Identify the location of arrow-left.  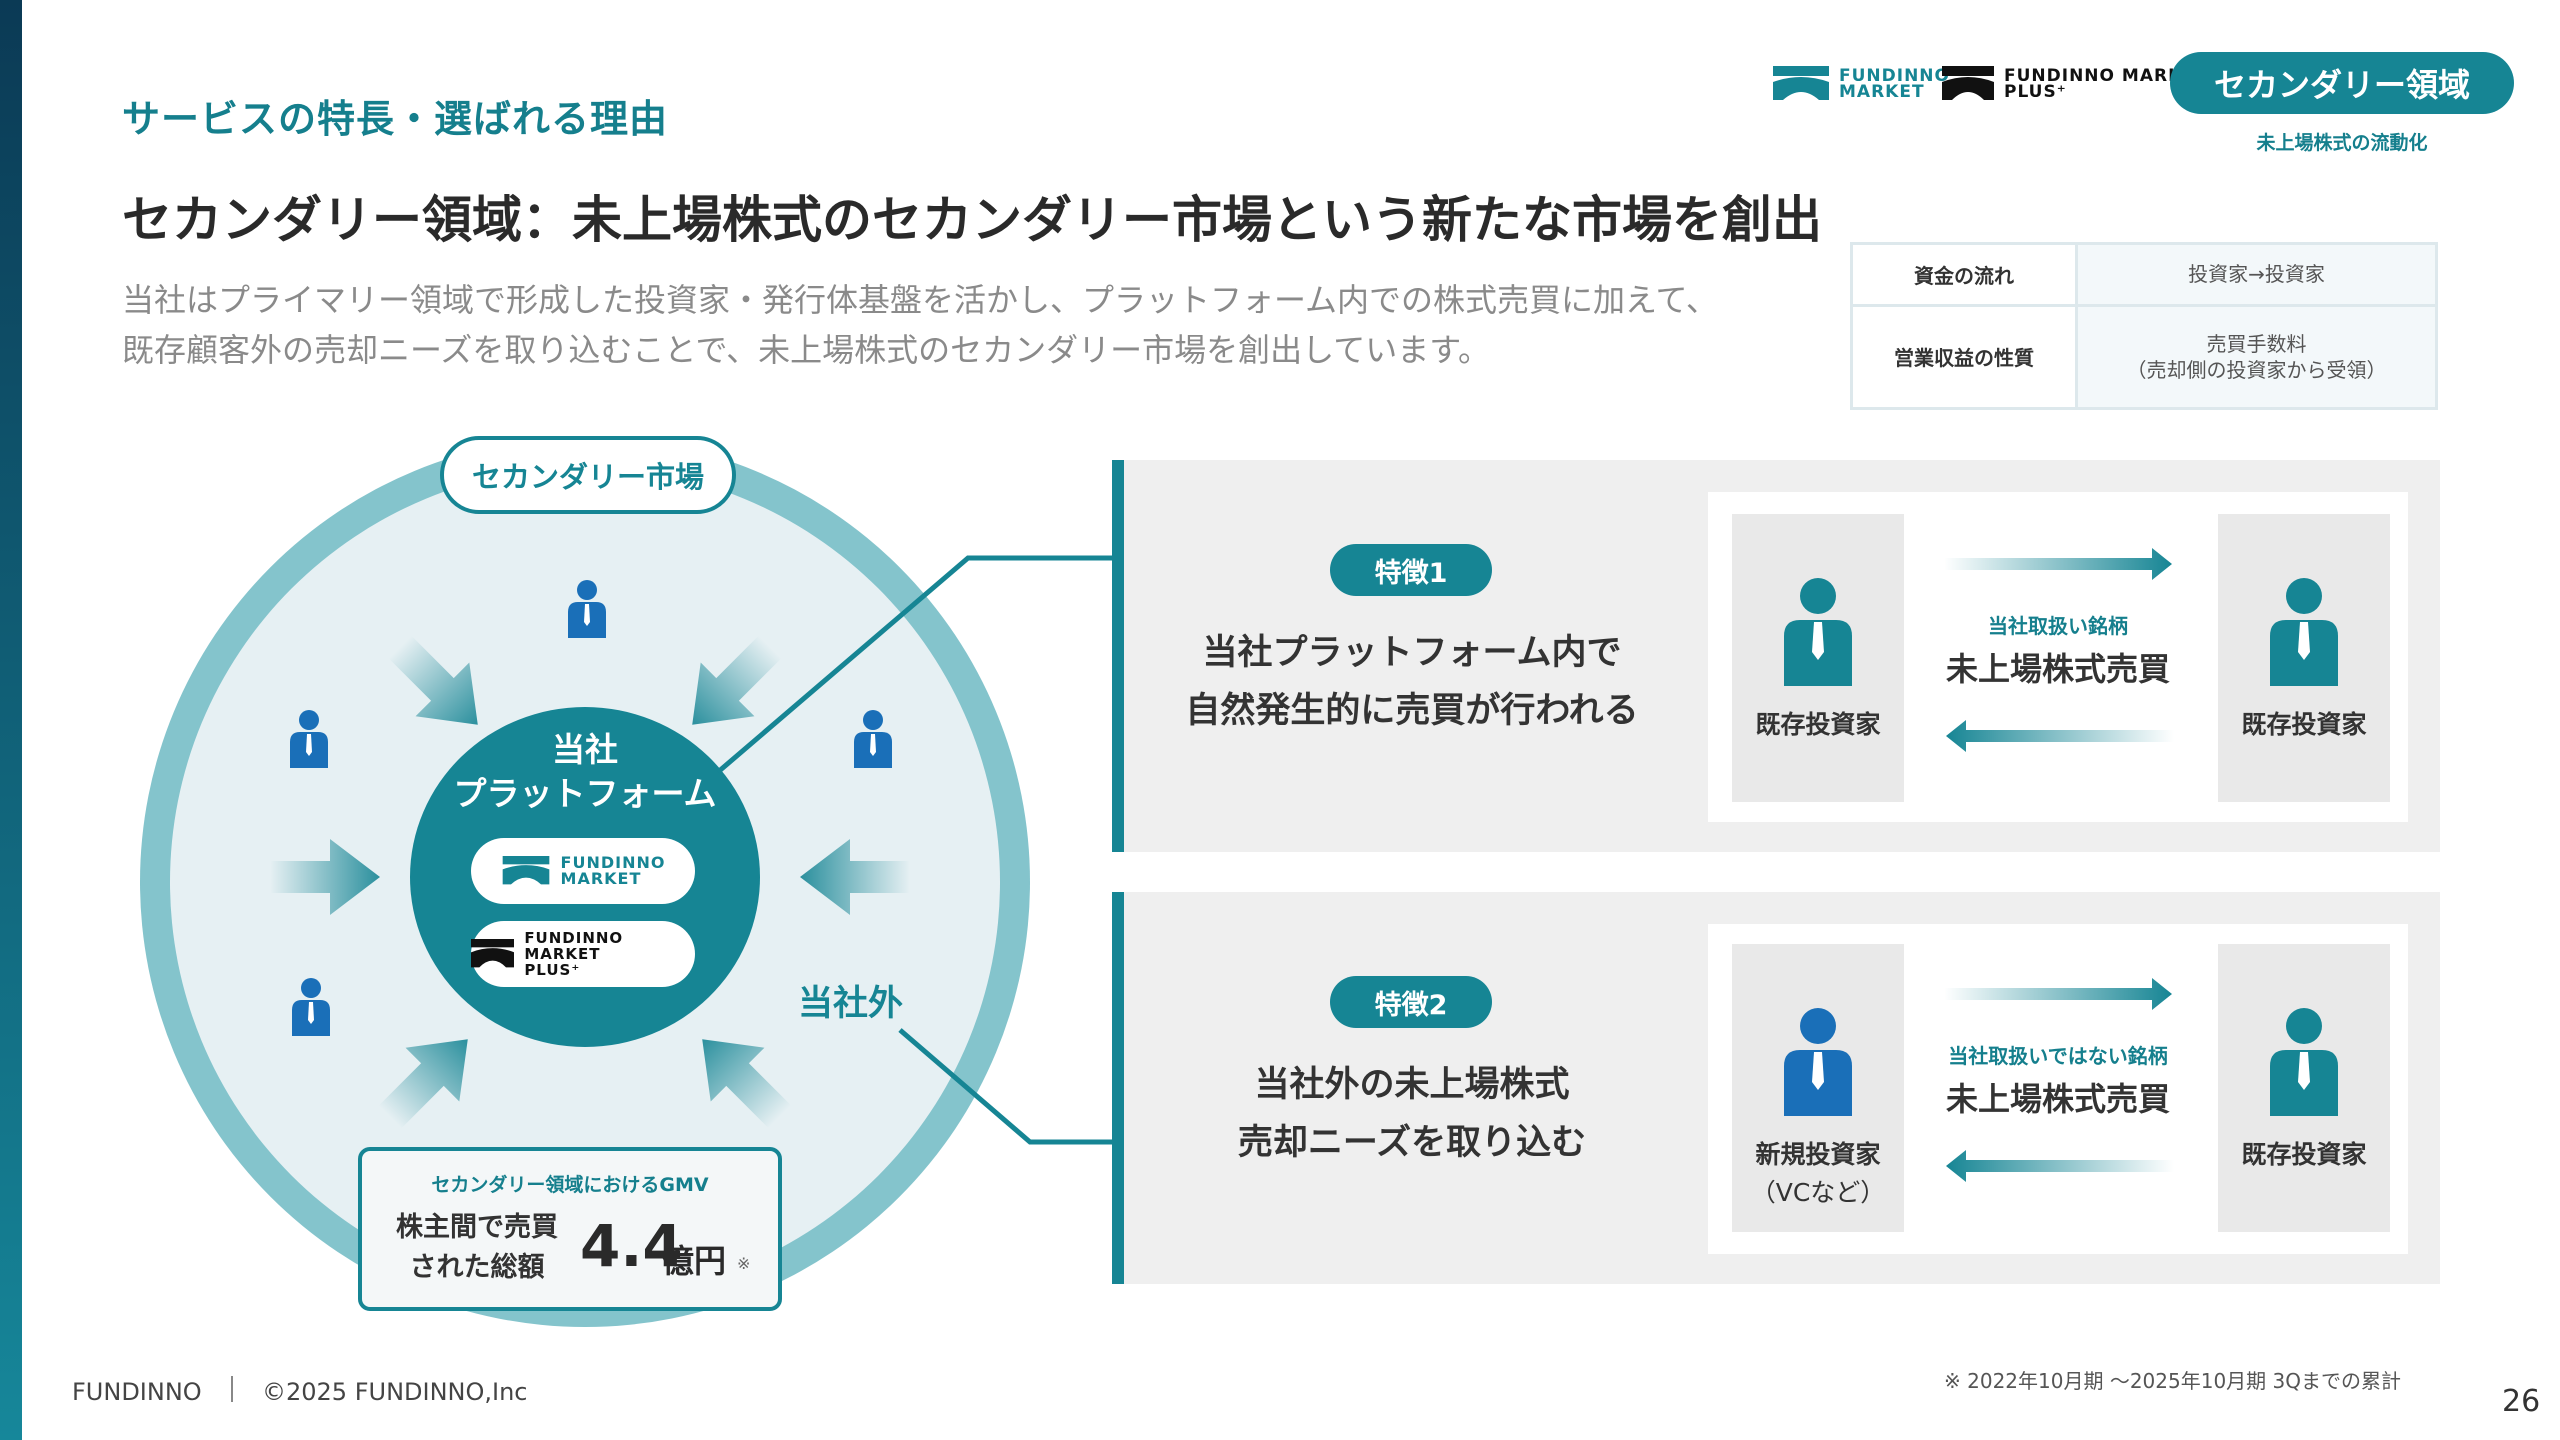
(325, 877).